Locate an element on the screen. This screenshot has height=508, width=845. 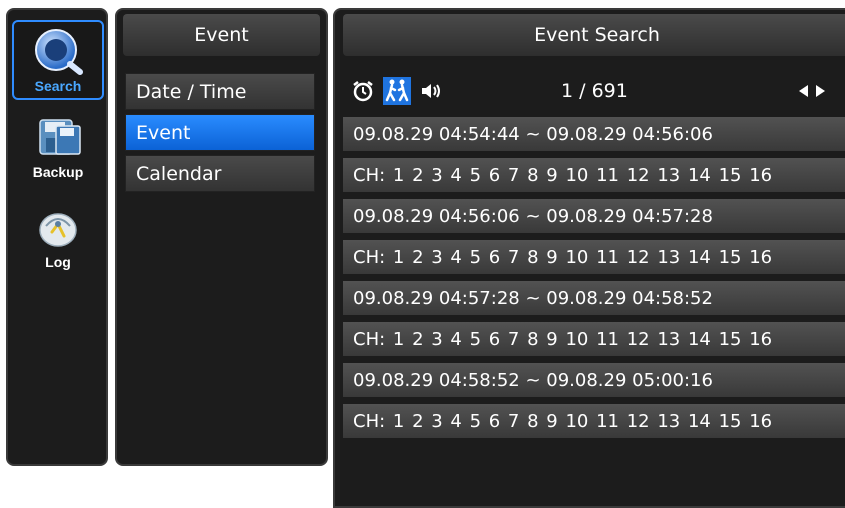
prev-page-icon is located at coordinates (803, 91).